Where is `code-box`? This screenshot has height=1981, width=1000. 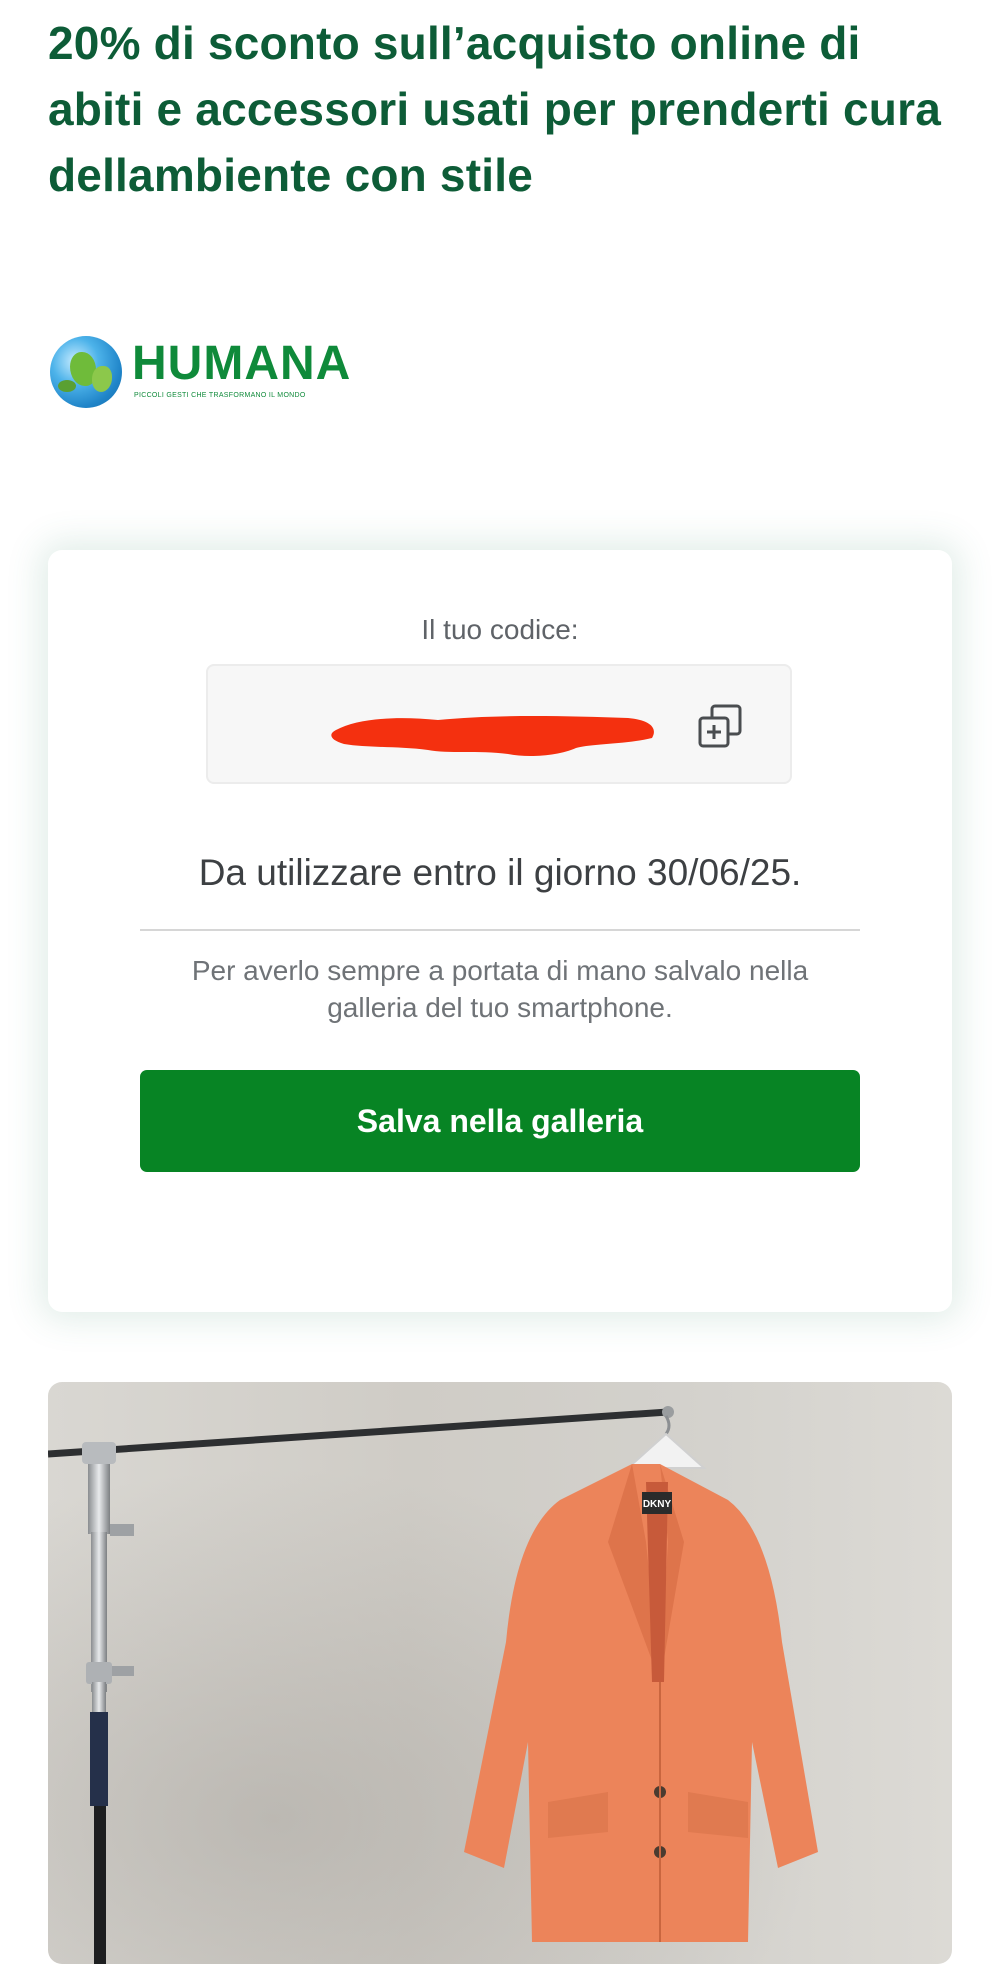 code-box is located at coordinates (499, 724).